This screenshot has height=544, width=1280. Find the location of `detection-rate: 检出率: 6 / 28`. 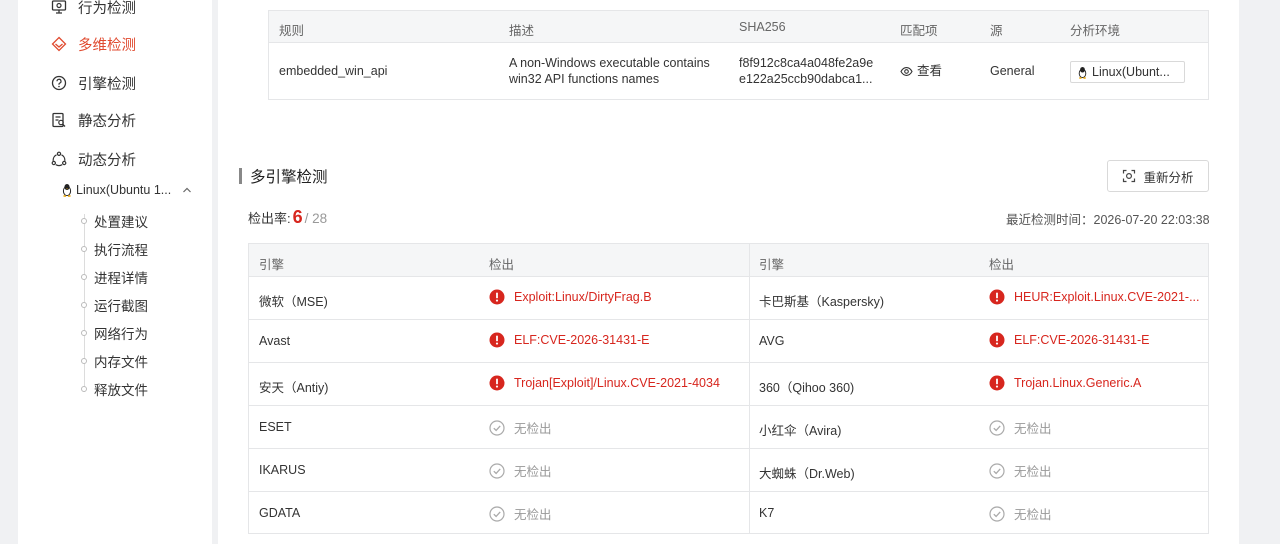

detection-rate: 检出率: 6 / 28 is located at coordinates (287, 217).